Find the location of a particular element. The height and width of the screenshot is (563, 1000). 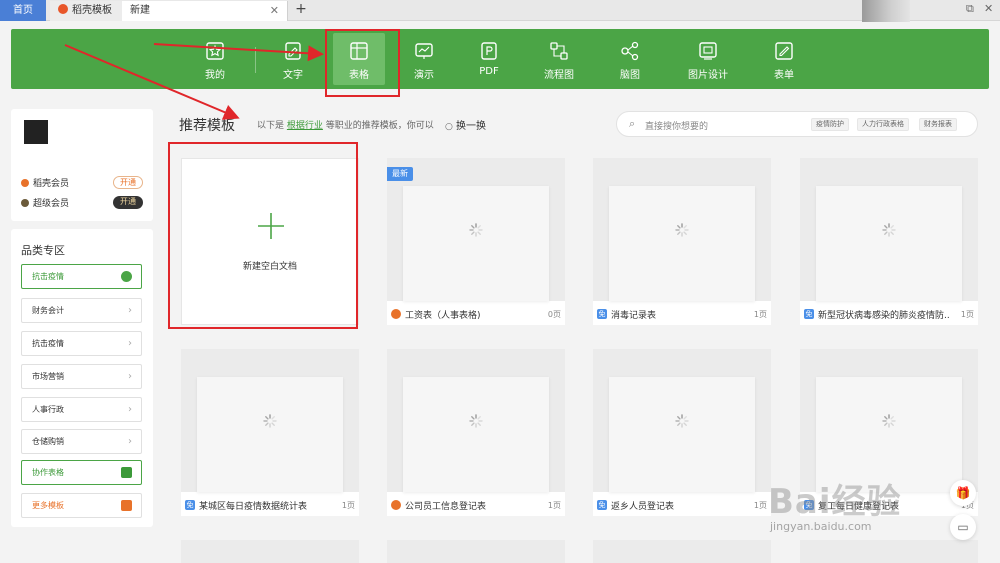

category-item-epidemic-2: 抗击疫情 › is located at coordinates (81, 343).